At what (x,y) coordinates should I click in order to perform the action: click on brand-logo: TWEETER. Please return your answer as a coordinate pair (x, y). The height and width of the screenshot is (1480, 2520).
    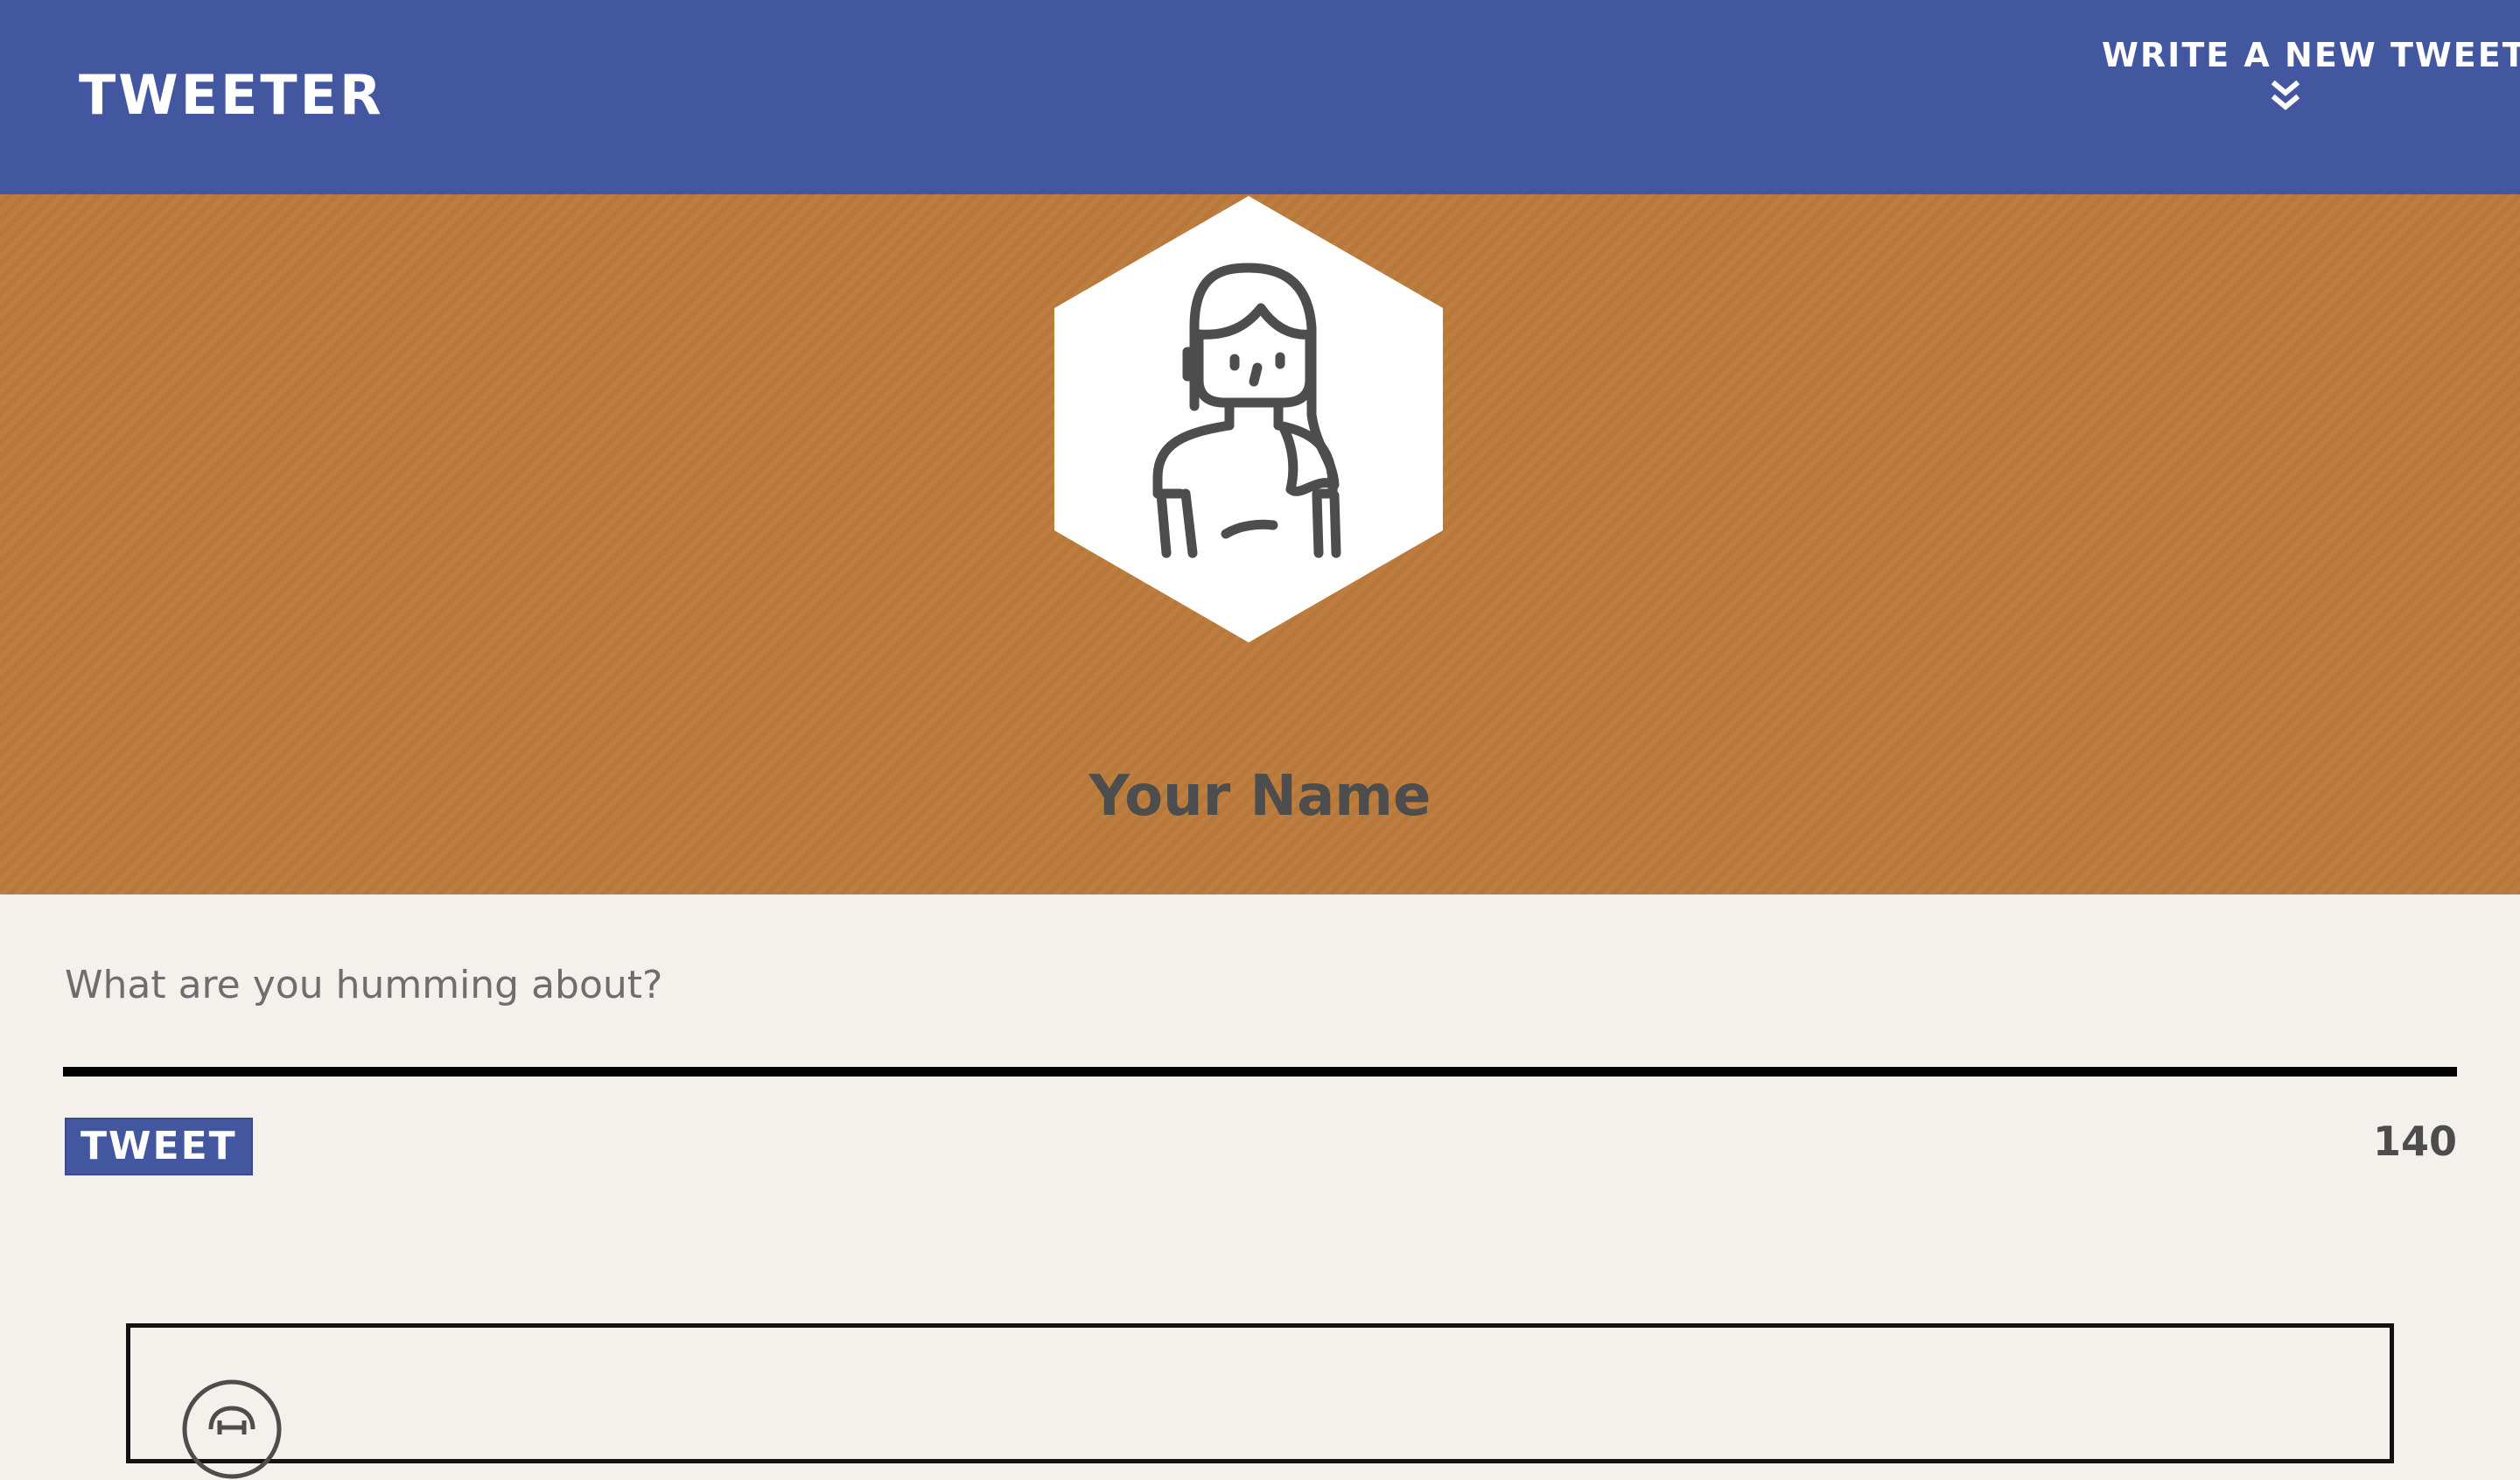
    Looking at the image, I should click on (231, 95).